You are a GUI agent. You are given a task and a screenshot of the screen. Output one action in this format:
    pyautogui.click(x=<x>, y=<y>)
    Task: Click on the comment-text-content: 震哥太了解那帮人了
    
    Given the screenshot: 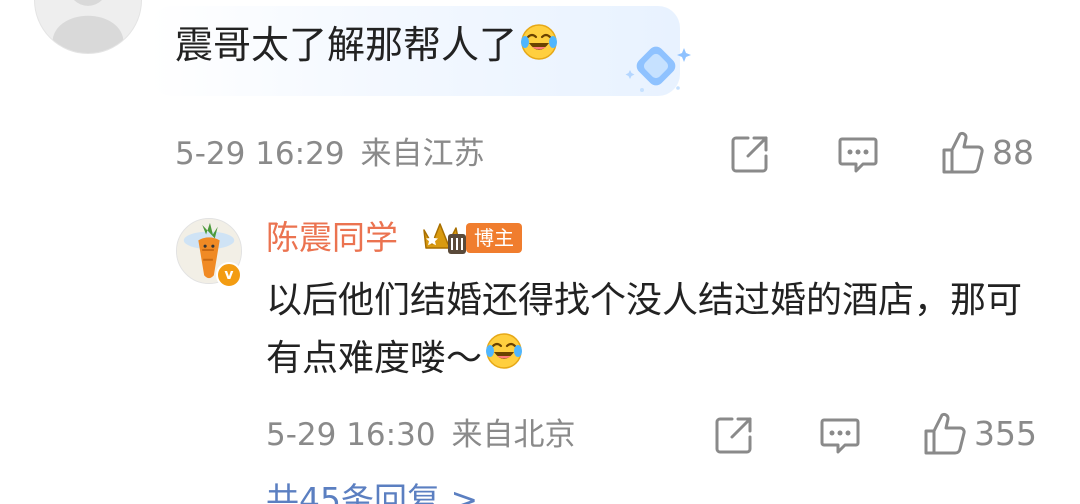 What is the action you would take?
    pyautogui.click(x=346, y=45)
    